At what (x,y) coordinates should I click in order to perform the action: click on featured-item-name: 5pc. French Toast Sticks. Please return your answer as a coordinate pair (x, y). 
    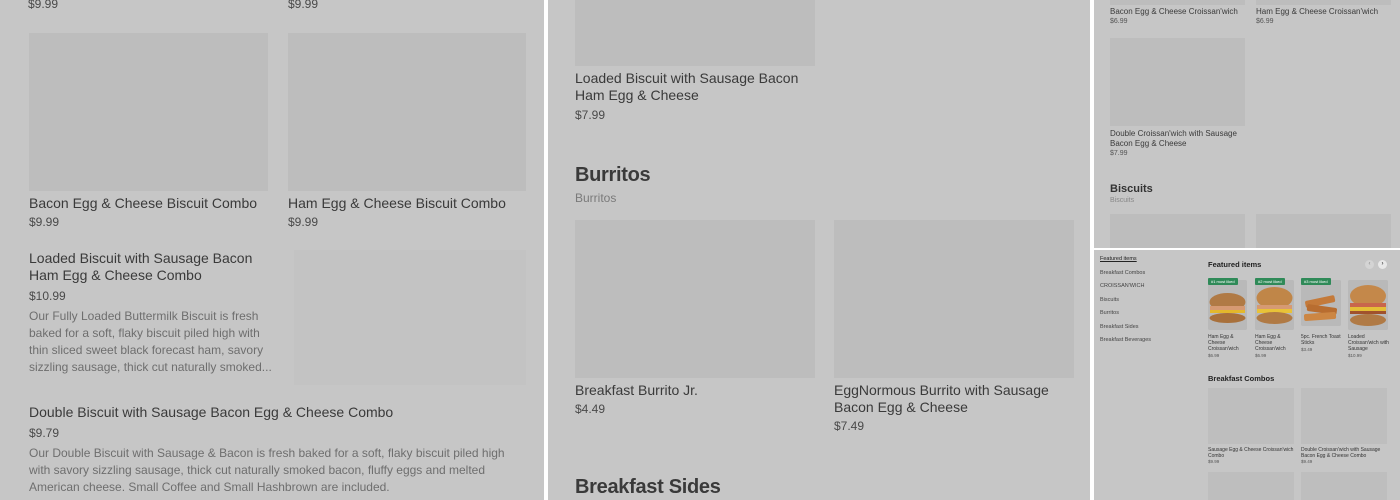
    Looking at the image, I should click on (1321, 340).